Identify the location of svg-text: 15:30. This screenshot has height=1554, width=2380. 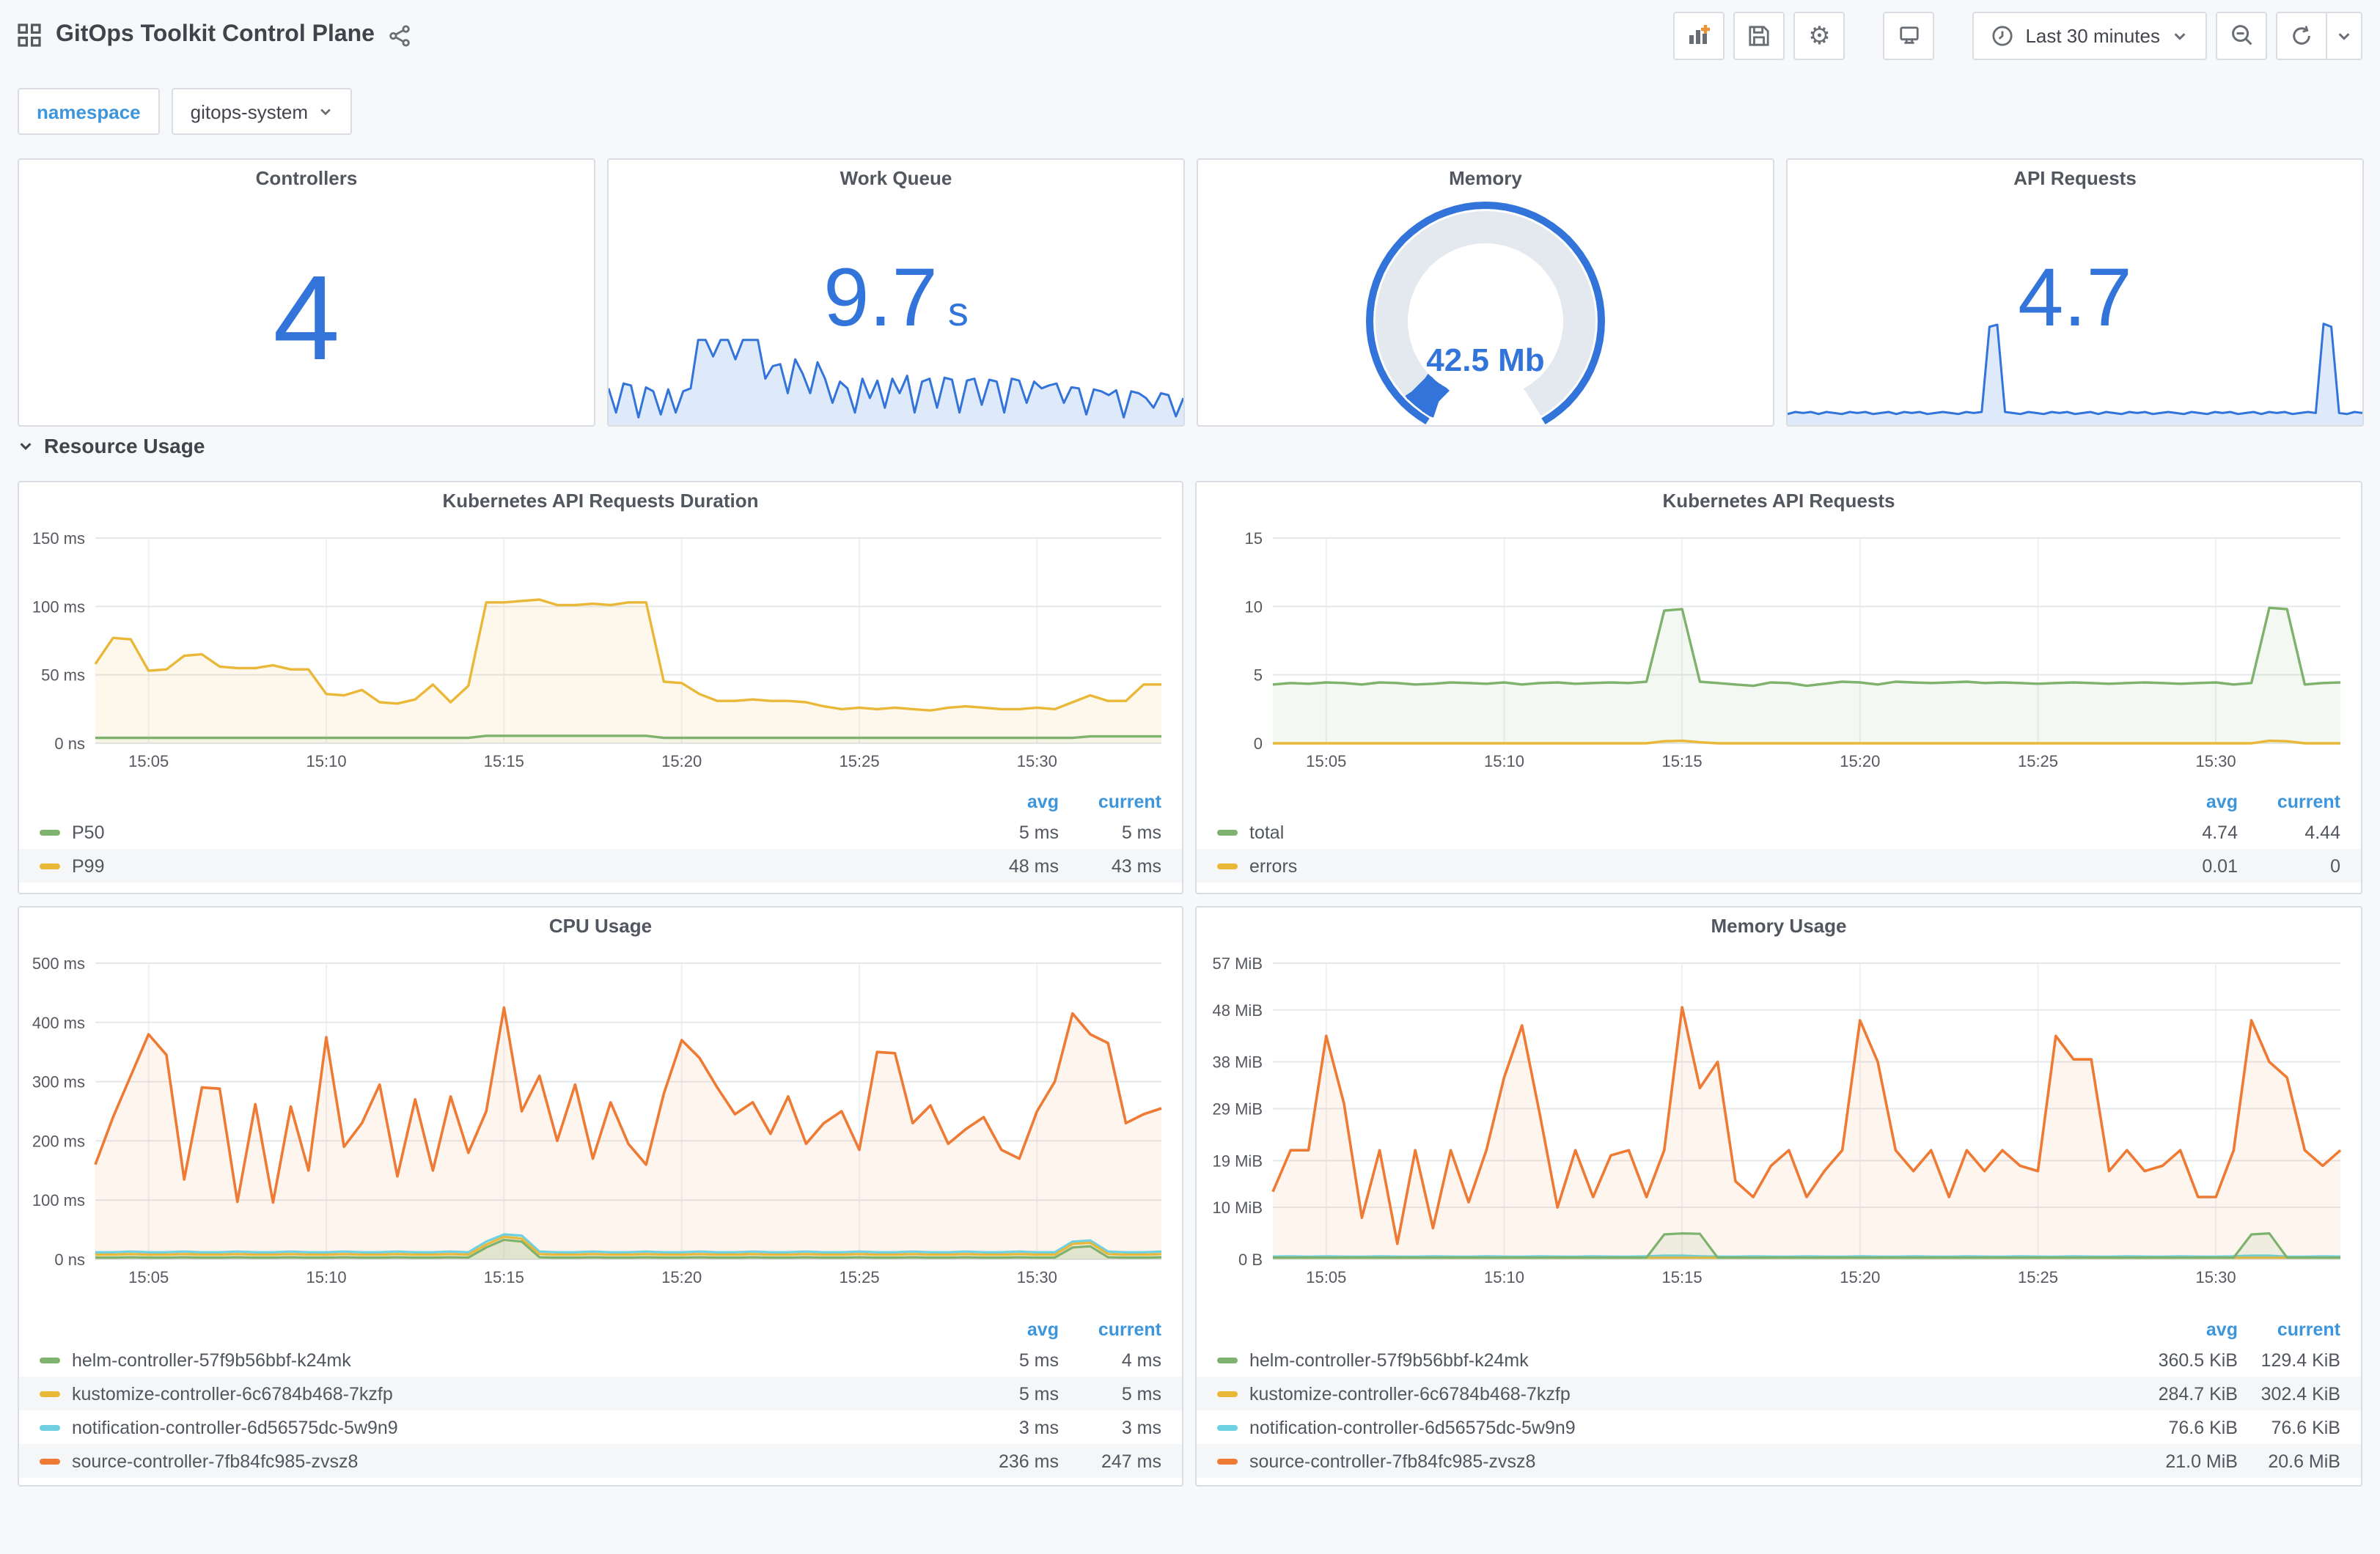
(2216, 1277).